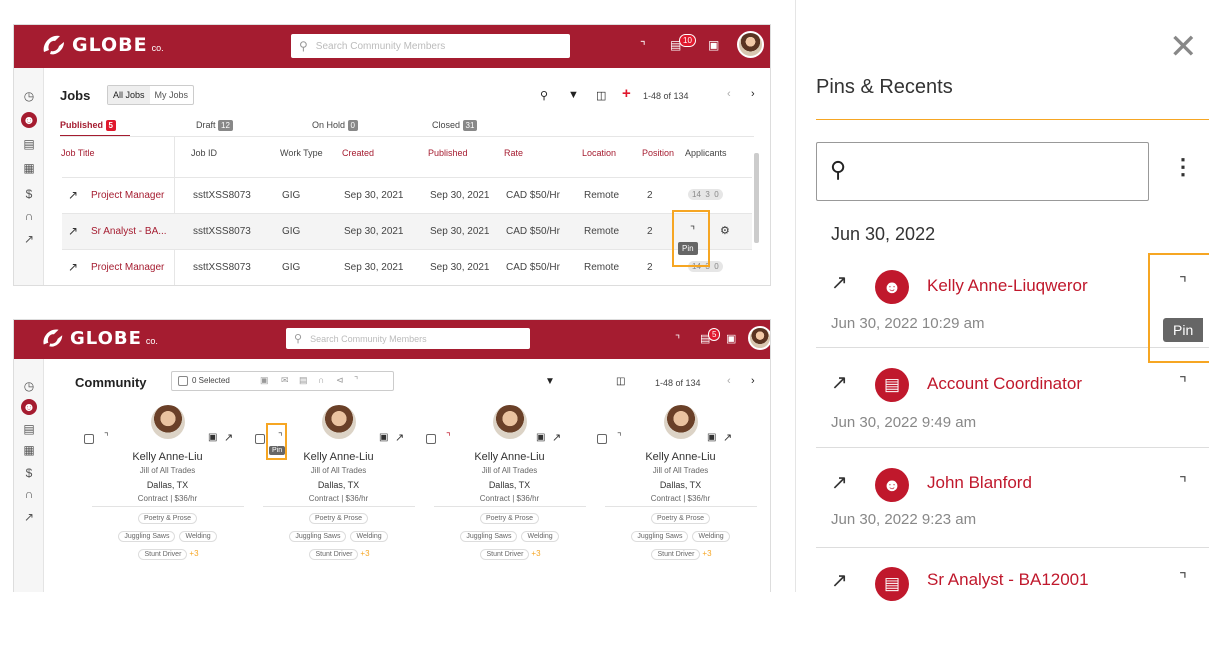  I want to click on gear-icon: ⚙, so click(725, 230).